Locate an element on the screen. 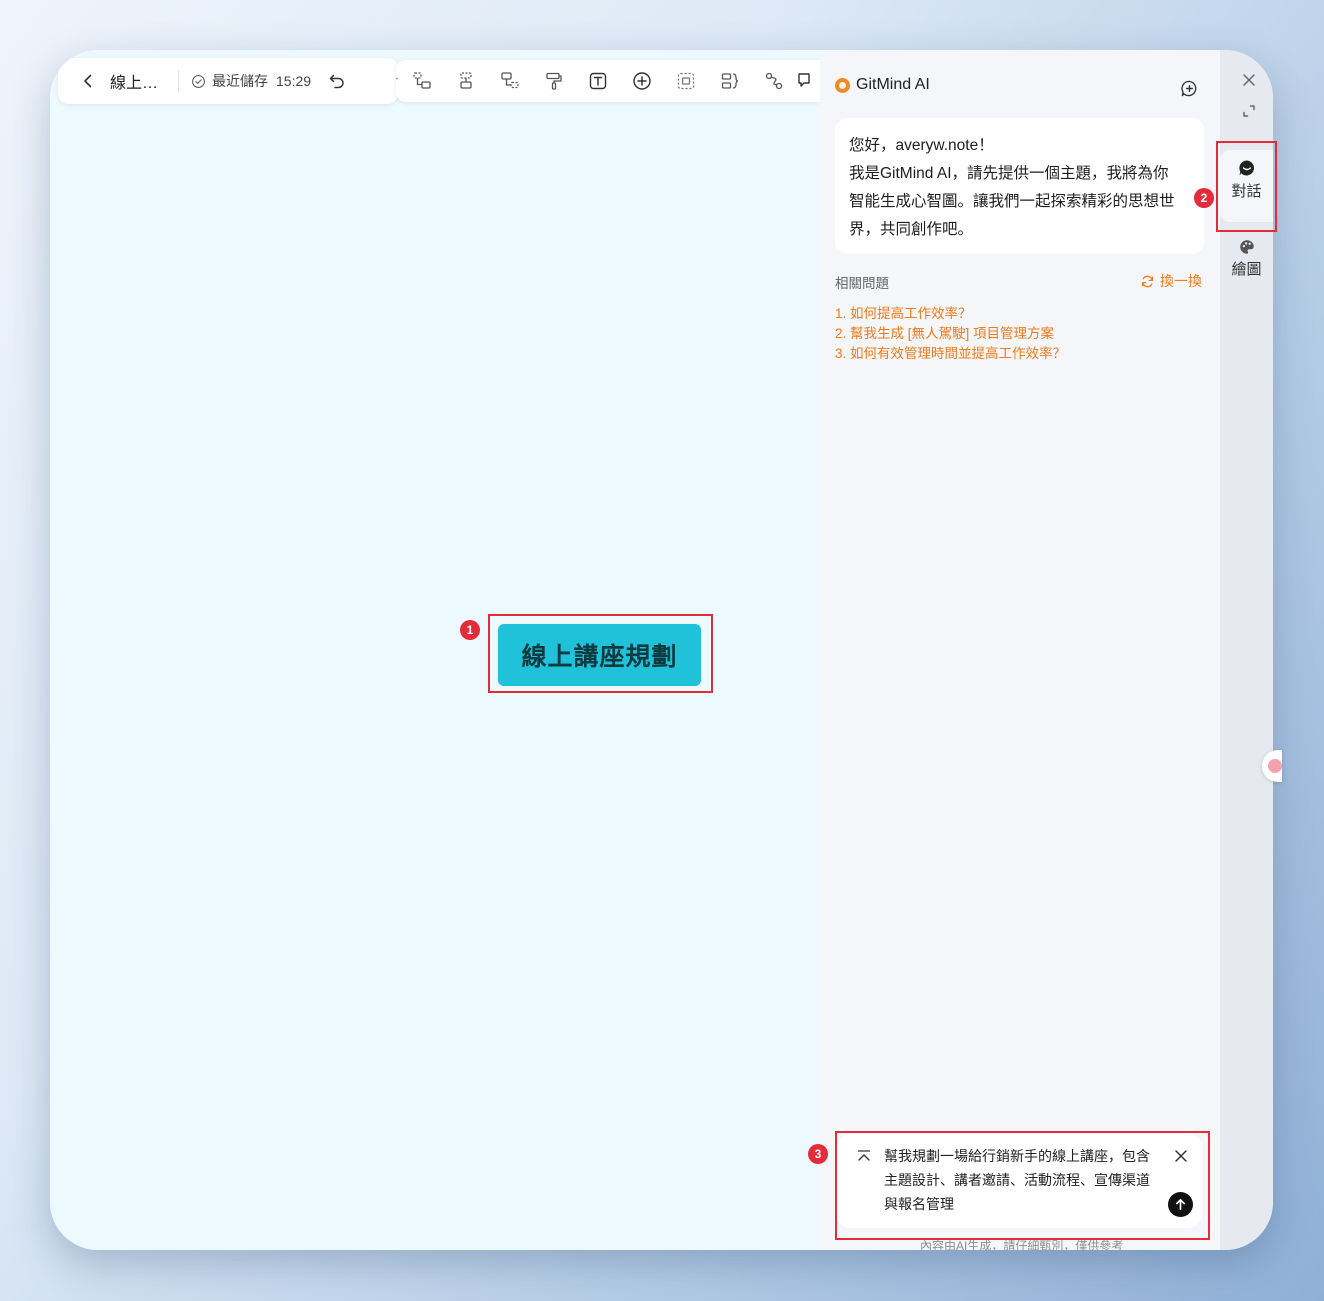 Image resolution: width=1324 pixels, height=1301 pixels. root-topic-node: 線上講座規劃 is located at coordinates (599, 655).